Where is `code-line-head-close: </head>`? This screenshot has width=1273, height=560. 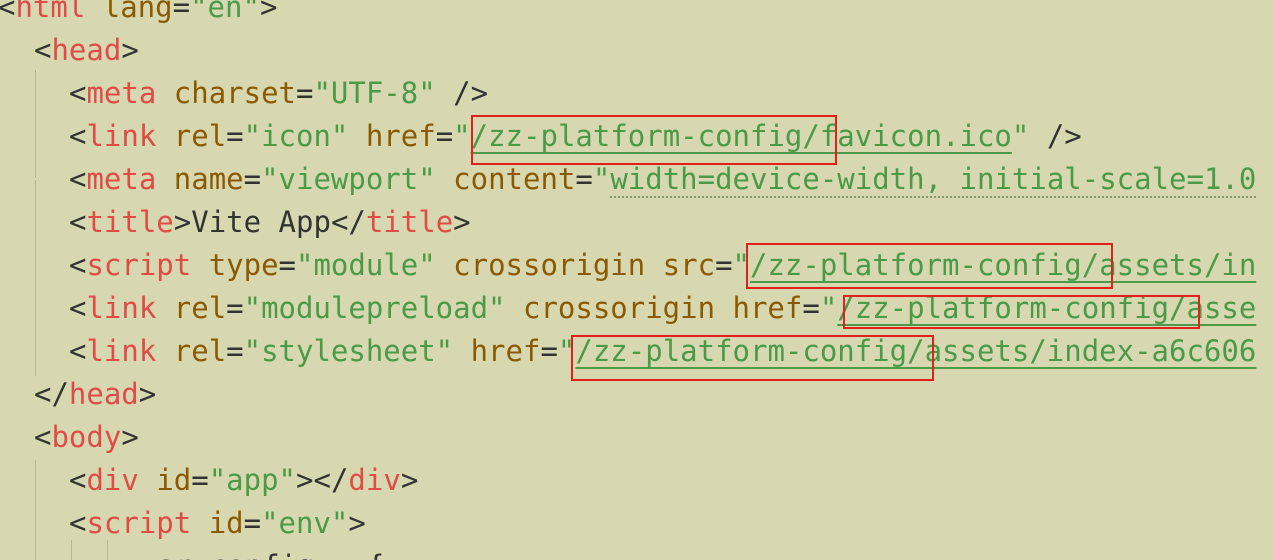
code-line-head-close: </head> is located at coordinates (95, 394).